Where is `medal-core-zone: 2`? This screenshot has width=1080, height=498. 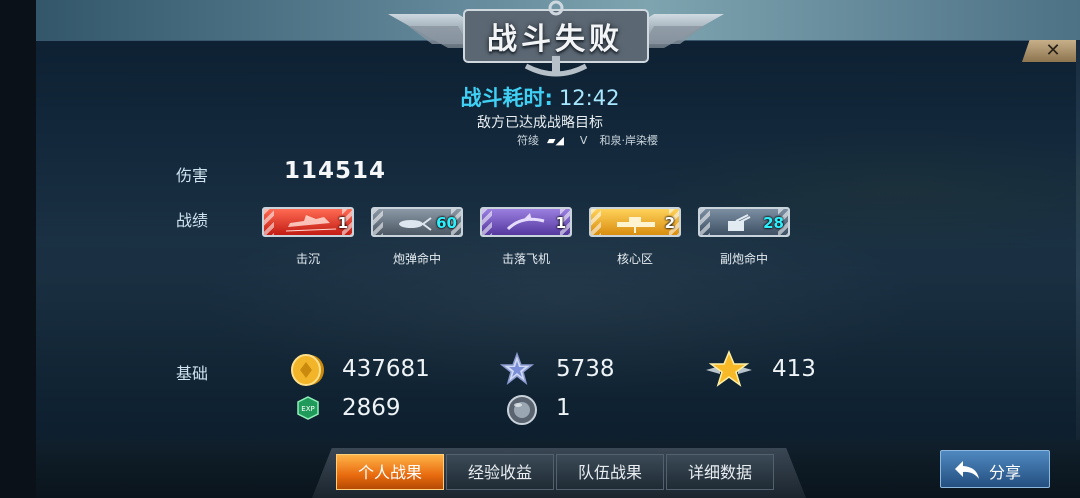 medal-core-zone: 2 is located at coordinates (635, 222).